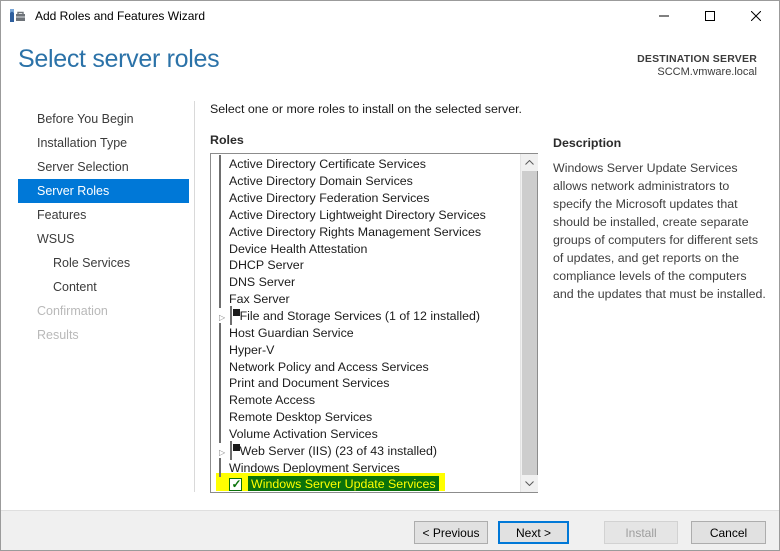 Image resolution: width=780 pixels, height=551 pixels. I want to click on cancel-button: Cancel, so click(728, 532).